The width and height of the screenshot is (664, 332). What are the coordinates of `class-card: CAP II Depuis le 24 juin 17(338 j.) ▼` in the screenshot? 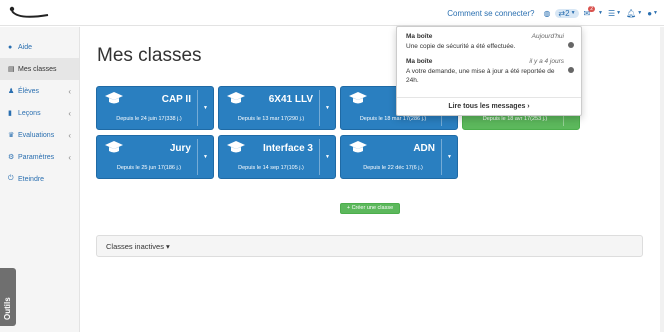 It's located at (155, 108).